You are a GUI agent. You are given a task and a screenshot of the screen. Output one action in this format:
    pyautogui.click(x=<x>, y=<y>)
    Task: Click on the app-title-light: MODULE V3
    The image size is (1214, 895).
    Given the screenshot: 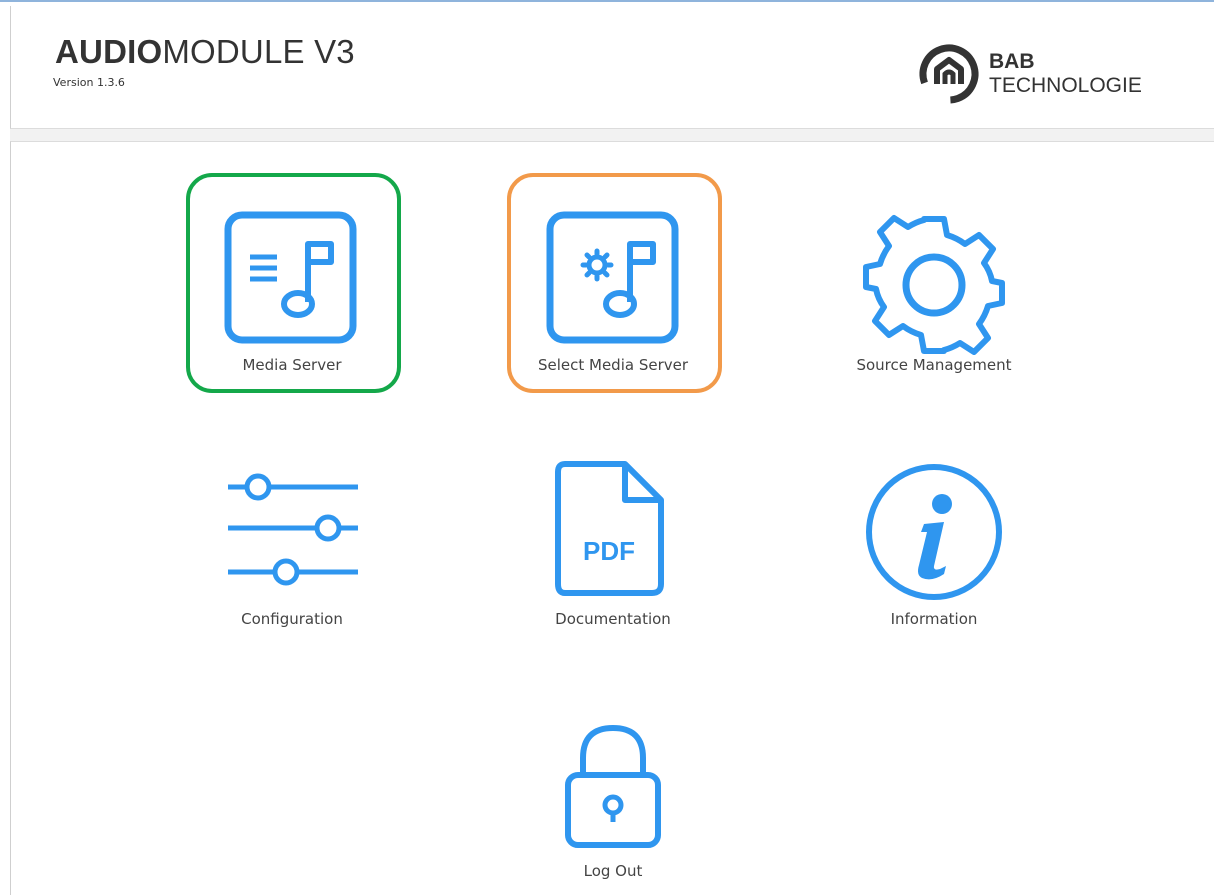 What is the action you would take?
    pyautogui.click(x=258, y=51)
    